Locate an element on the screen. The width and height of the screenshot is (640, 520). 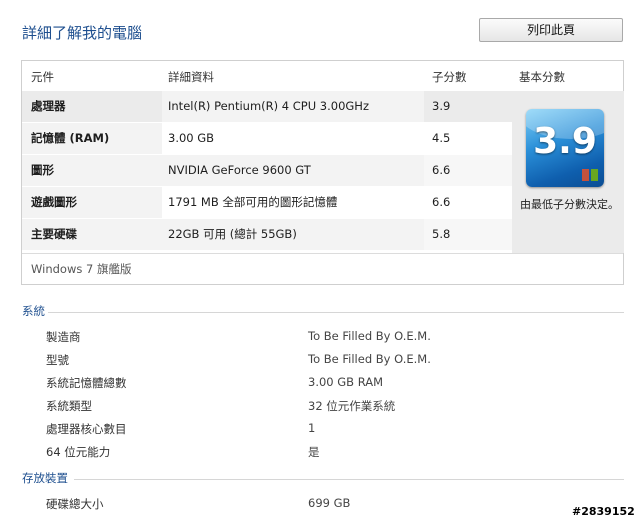
row-component: 主要硬碟 is located at coordinates (92, 234).